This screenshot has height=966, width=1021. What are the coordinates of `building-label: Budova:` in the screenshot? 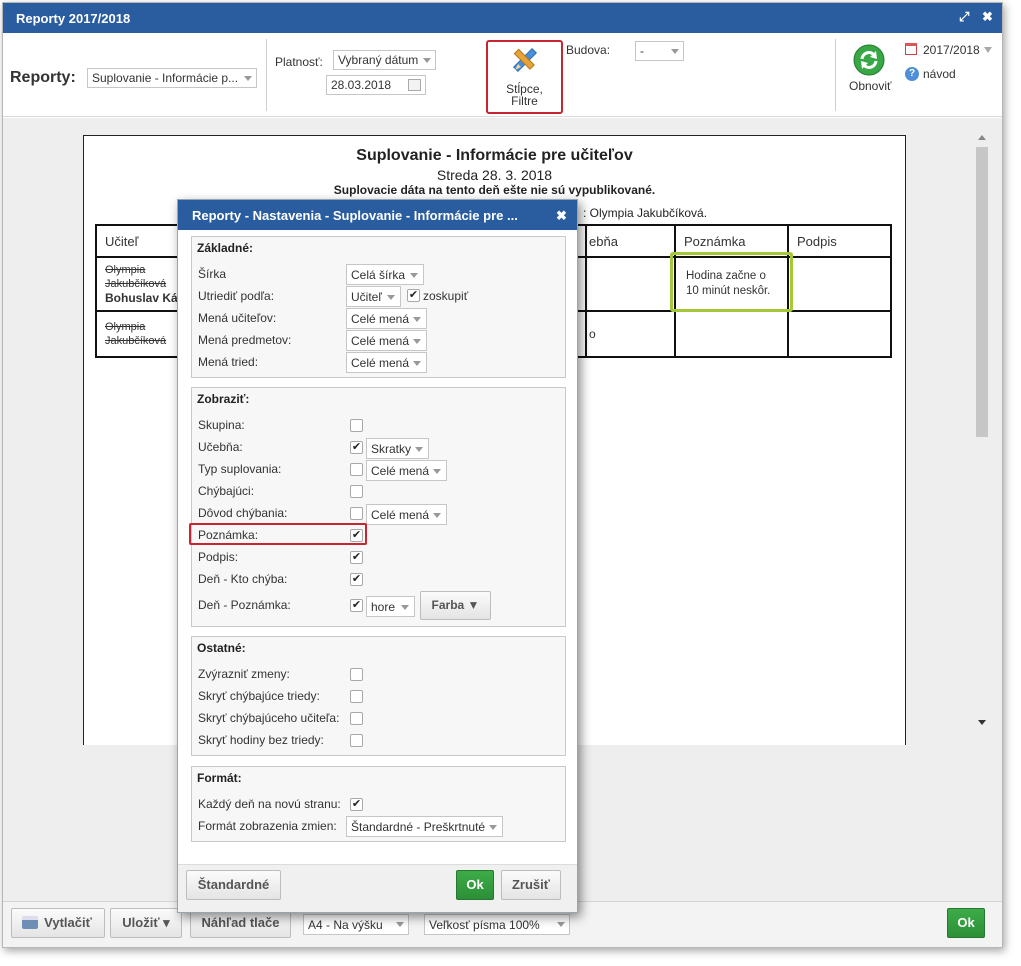 It's located at (588, 50).